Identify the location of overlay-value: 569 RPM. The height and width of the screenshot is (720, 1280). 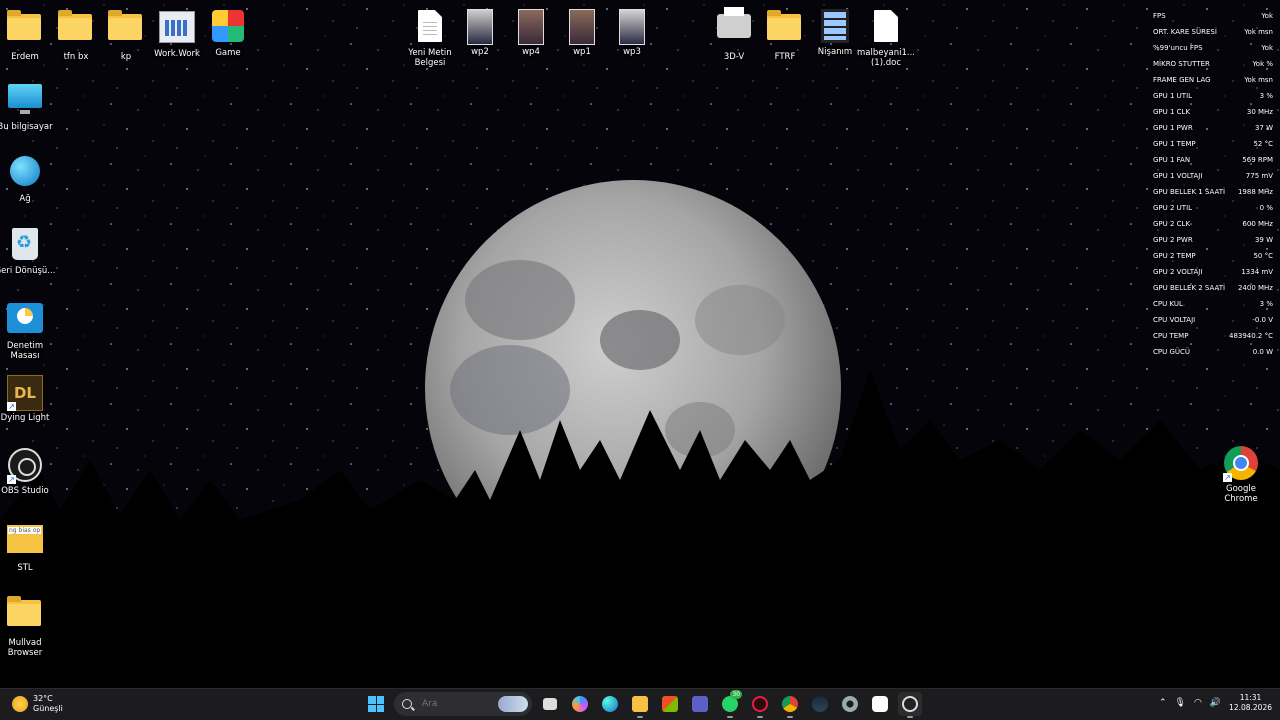
(1257, 160).